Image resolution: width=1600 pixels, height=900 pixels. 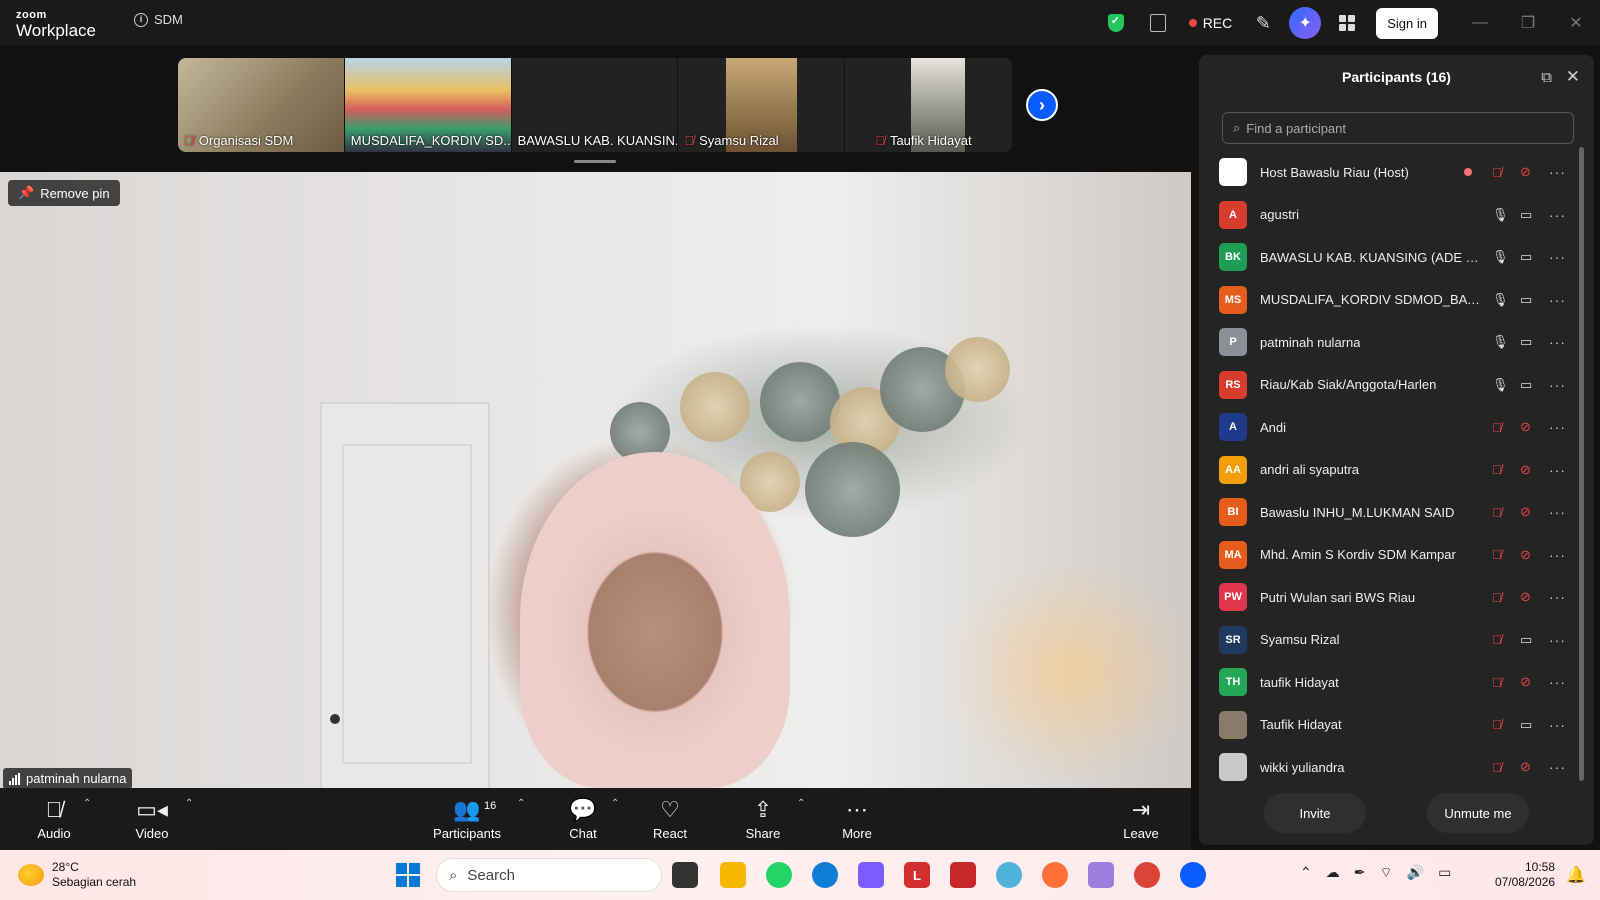 What do you see at coordinates (1407, 23) in the screenshot?
I see `sign-in-button: Sign in` at bounding box center [1407, 23].